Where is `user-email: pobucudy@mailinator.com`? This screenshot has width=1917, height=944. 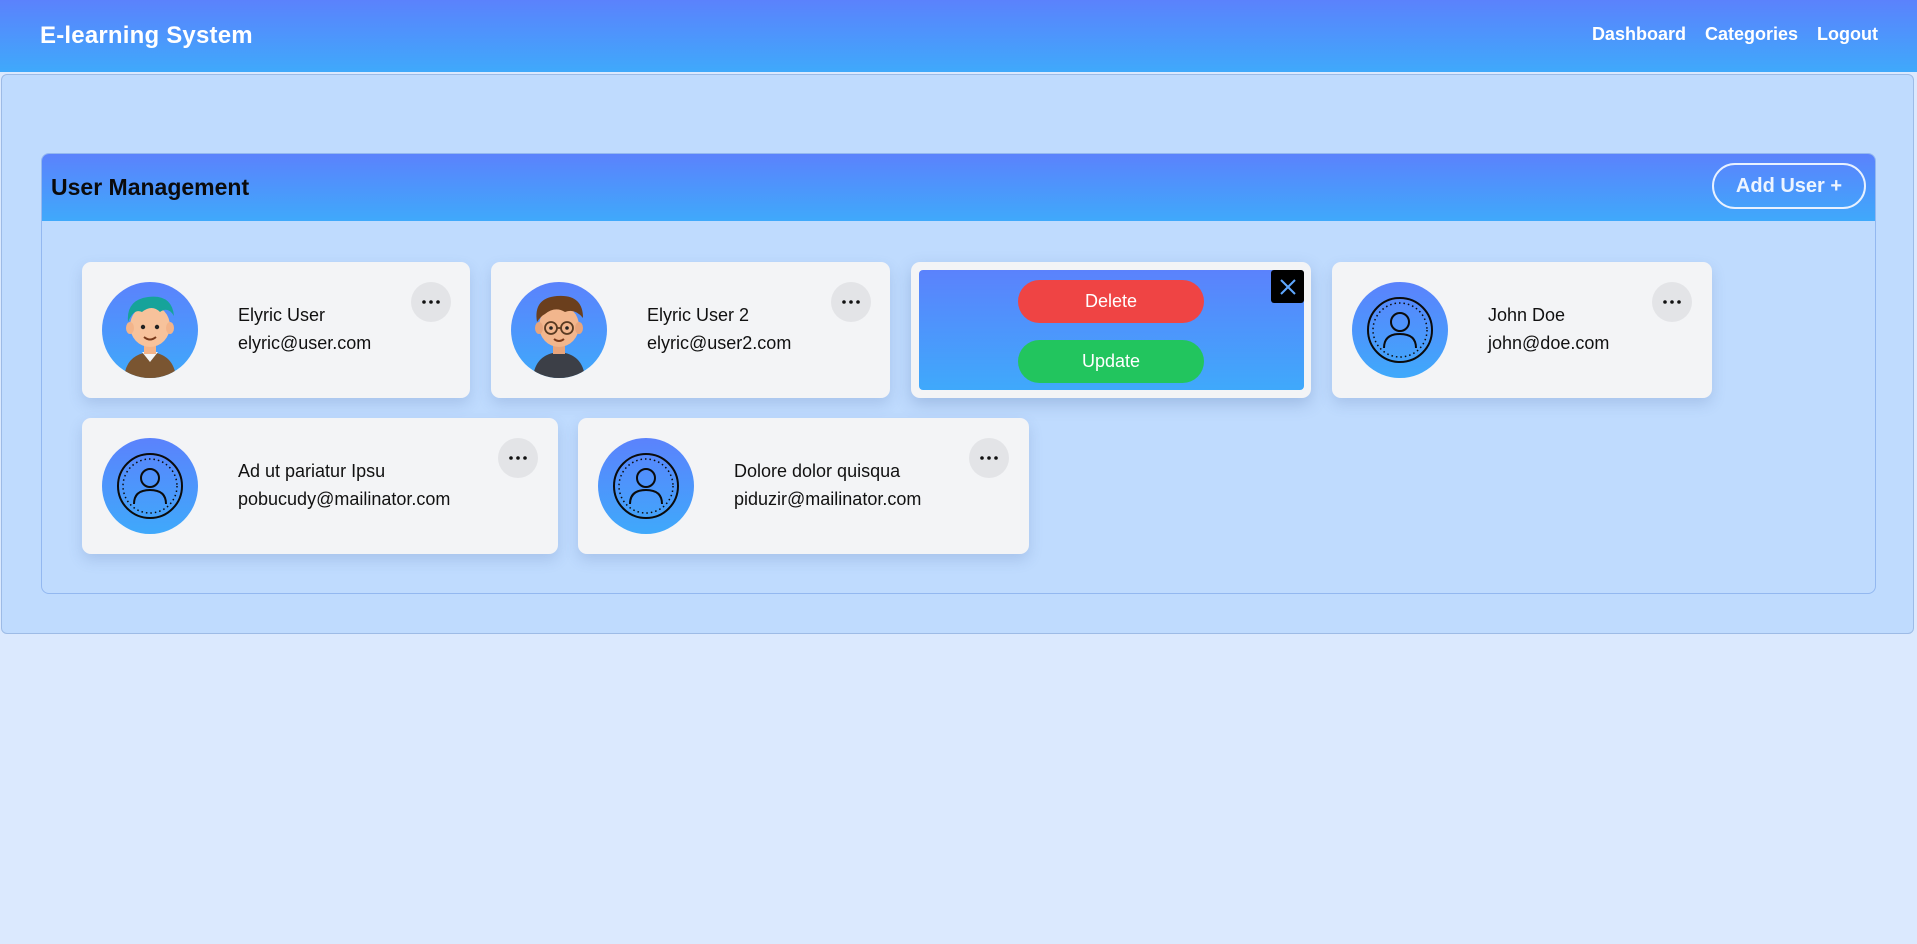
user-email: pobucudy@mailinator.com is located at coordinates (344, 499).